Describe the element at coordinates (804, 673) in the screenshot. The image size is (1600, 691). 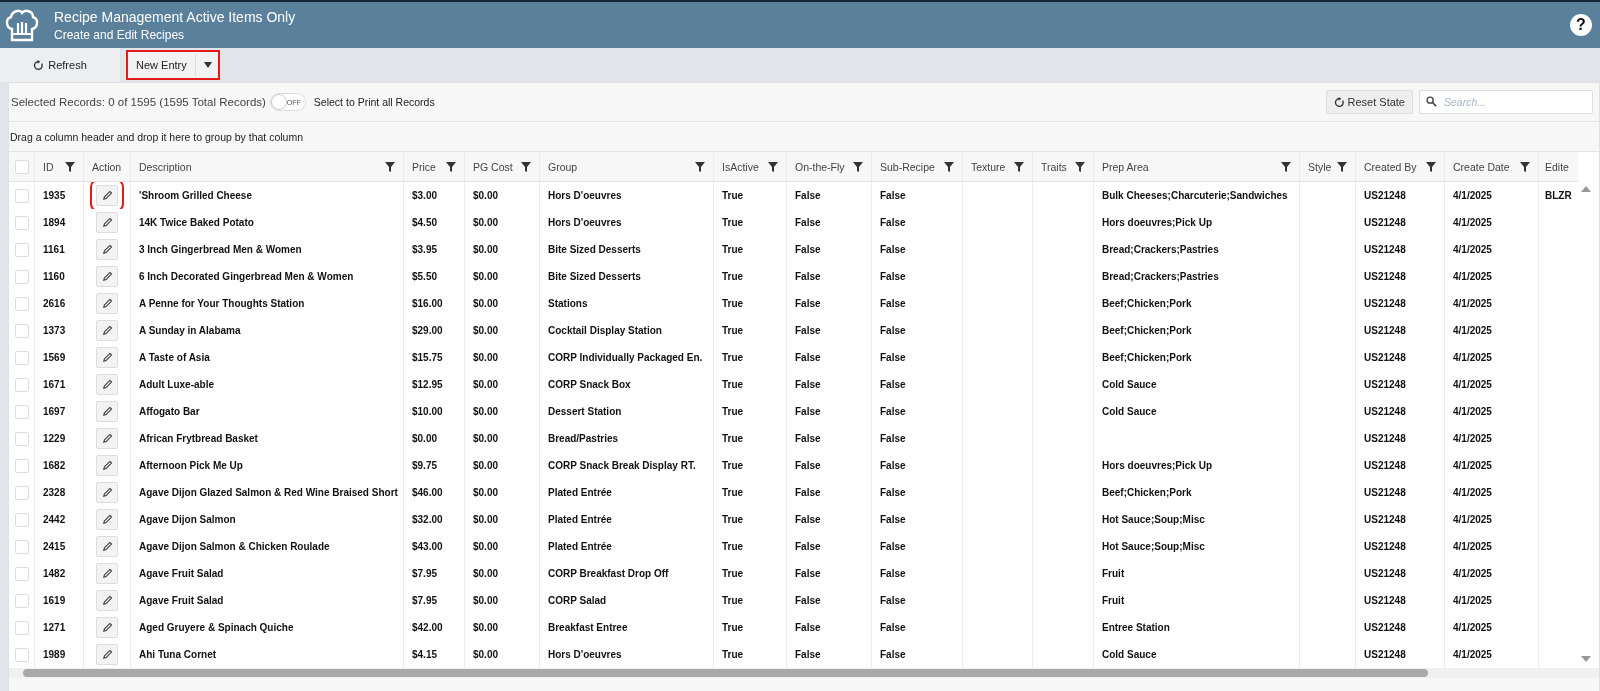
I see `horizontal-scrollbar` at that location.